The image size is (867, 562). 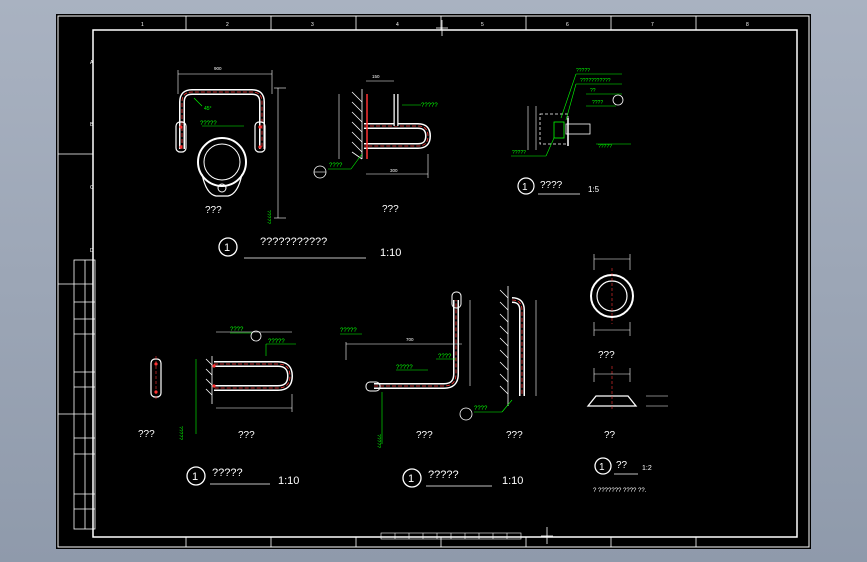 What do you see at coordinates (378, 441) in the screenshot?
I see `bottom-middle-label-4: ?????` at bounding box center [378, 441].